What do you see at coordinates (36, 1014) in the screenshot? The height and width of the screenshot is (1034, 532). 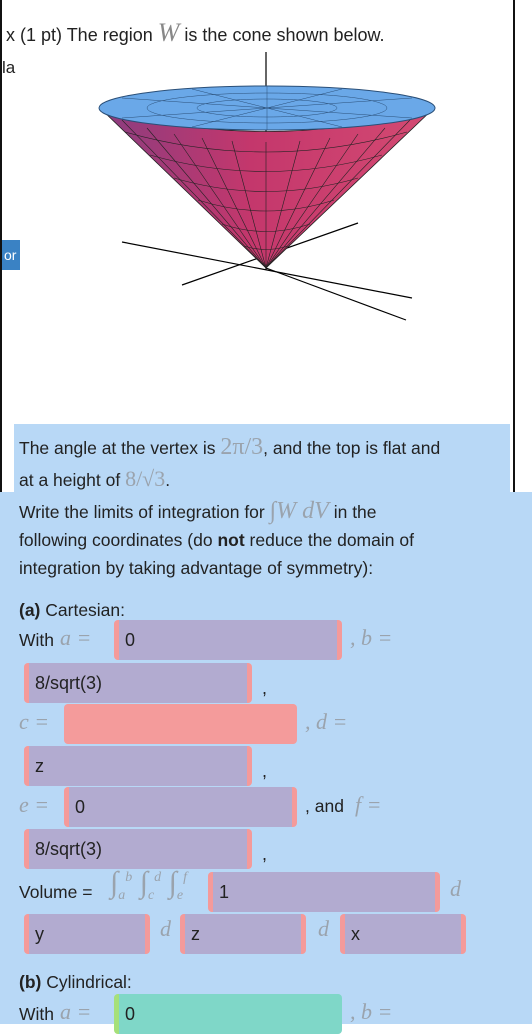 I see `with-label-b: With` at bounding box center [36, 1014].